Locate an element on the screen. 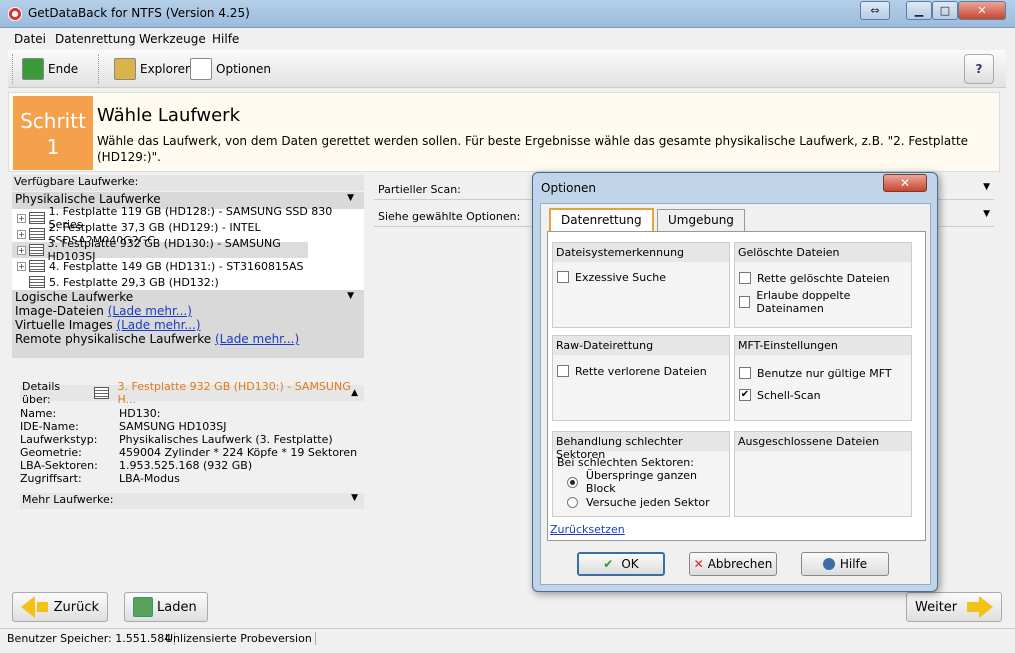  checkbox-checked: ✔ is located at coordinates (745, 395).